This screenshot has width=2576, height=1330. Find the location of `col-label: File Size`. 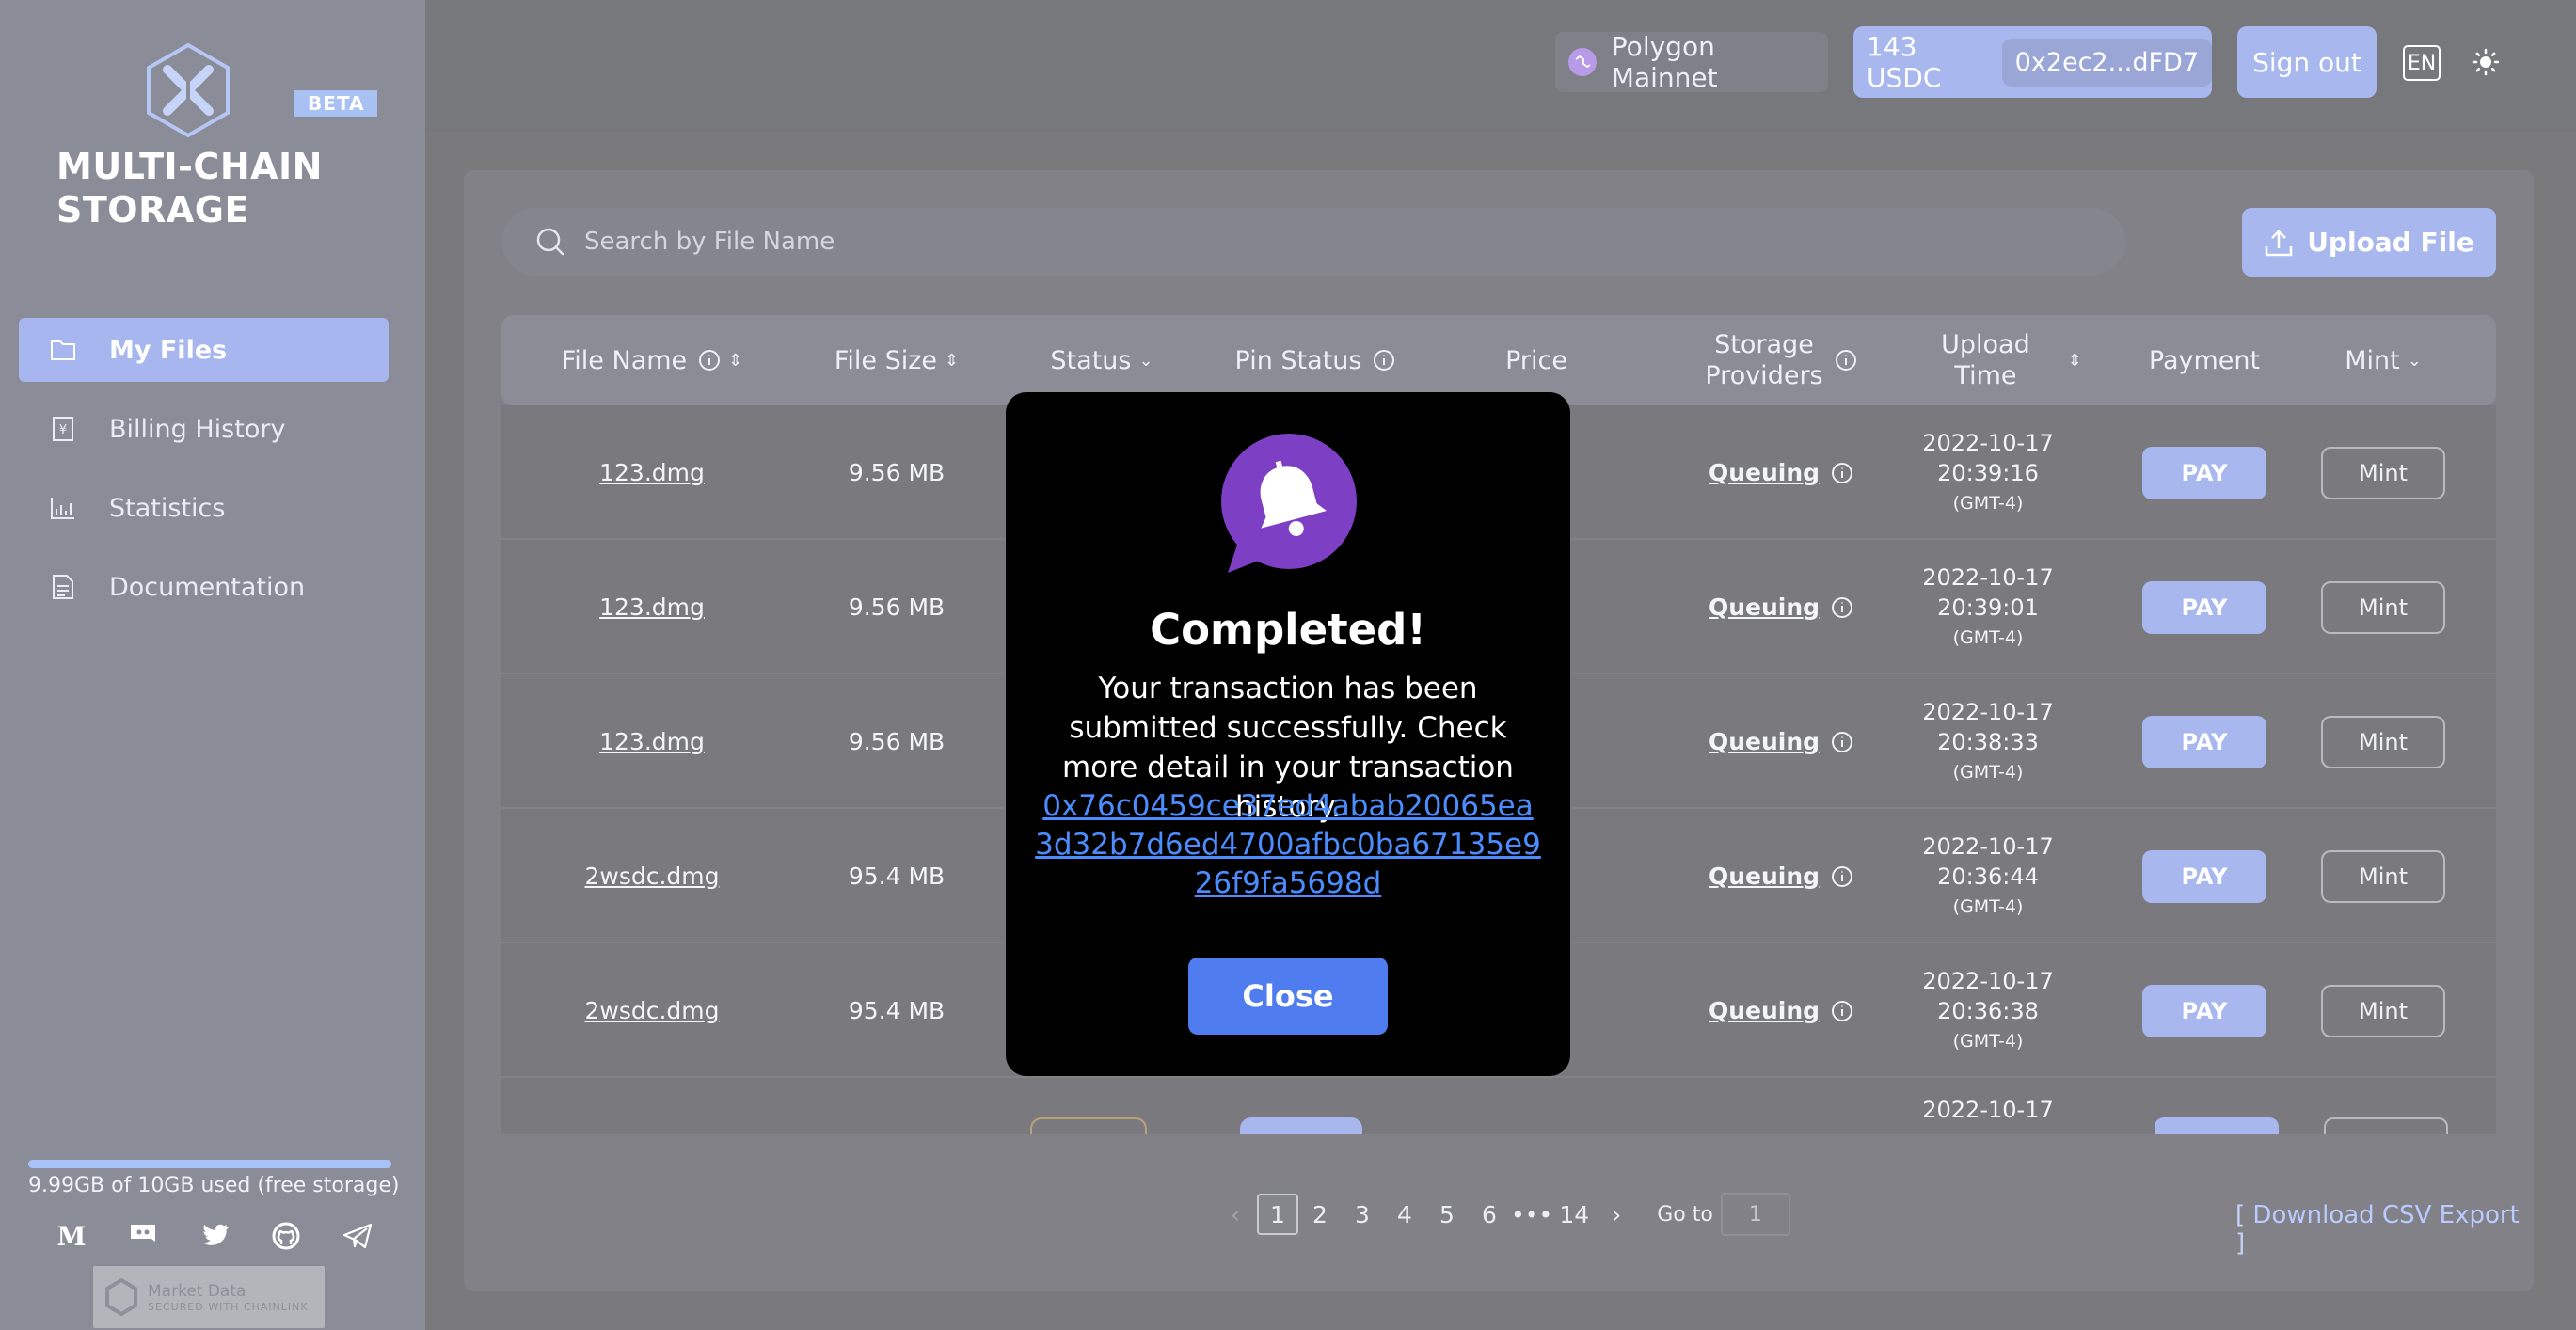

col-label: File Size is located at coordinates (886, 360).